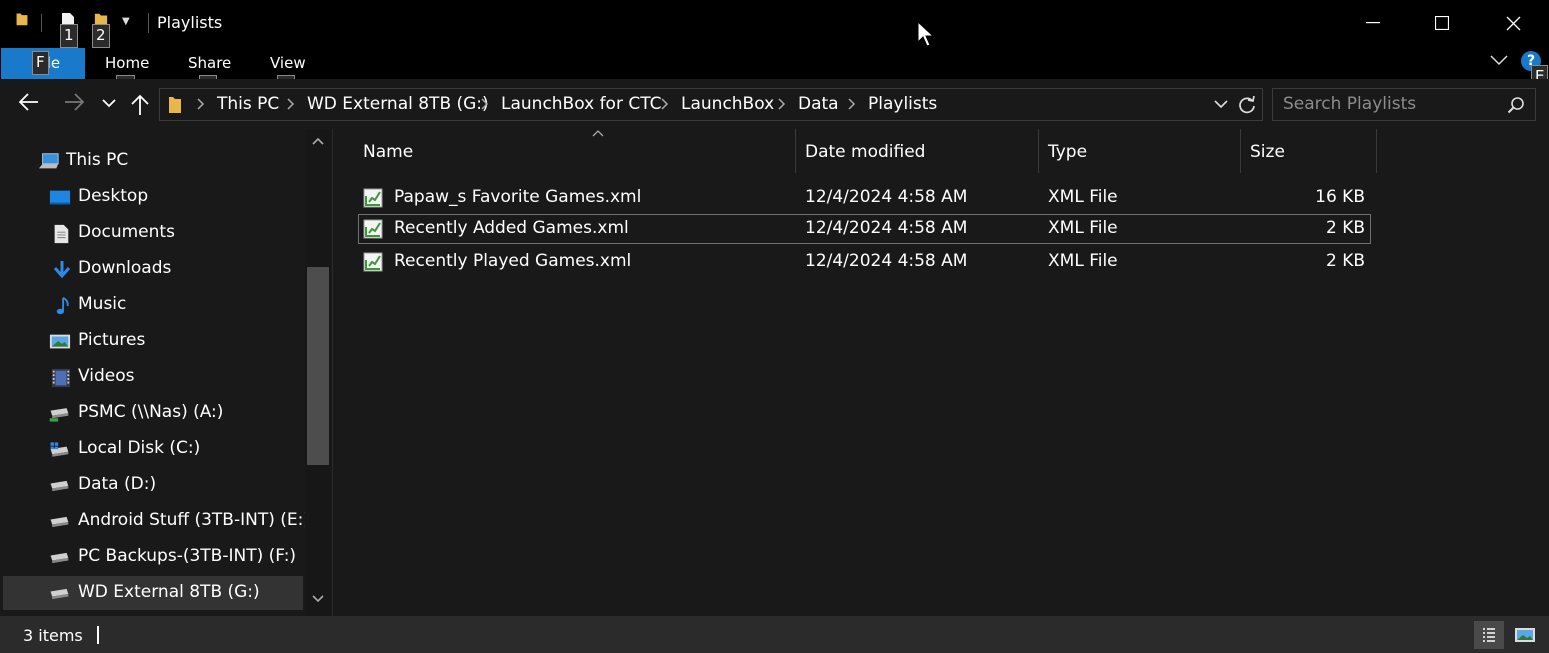 Image resolution: width=1549 pixels, height=653 pixels. I want to click on file-type: XML File, so click(1083, 261).